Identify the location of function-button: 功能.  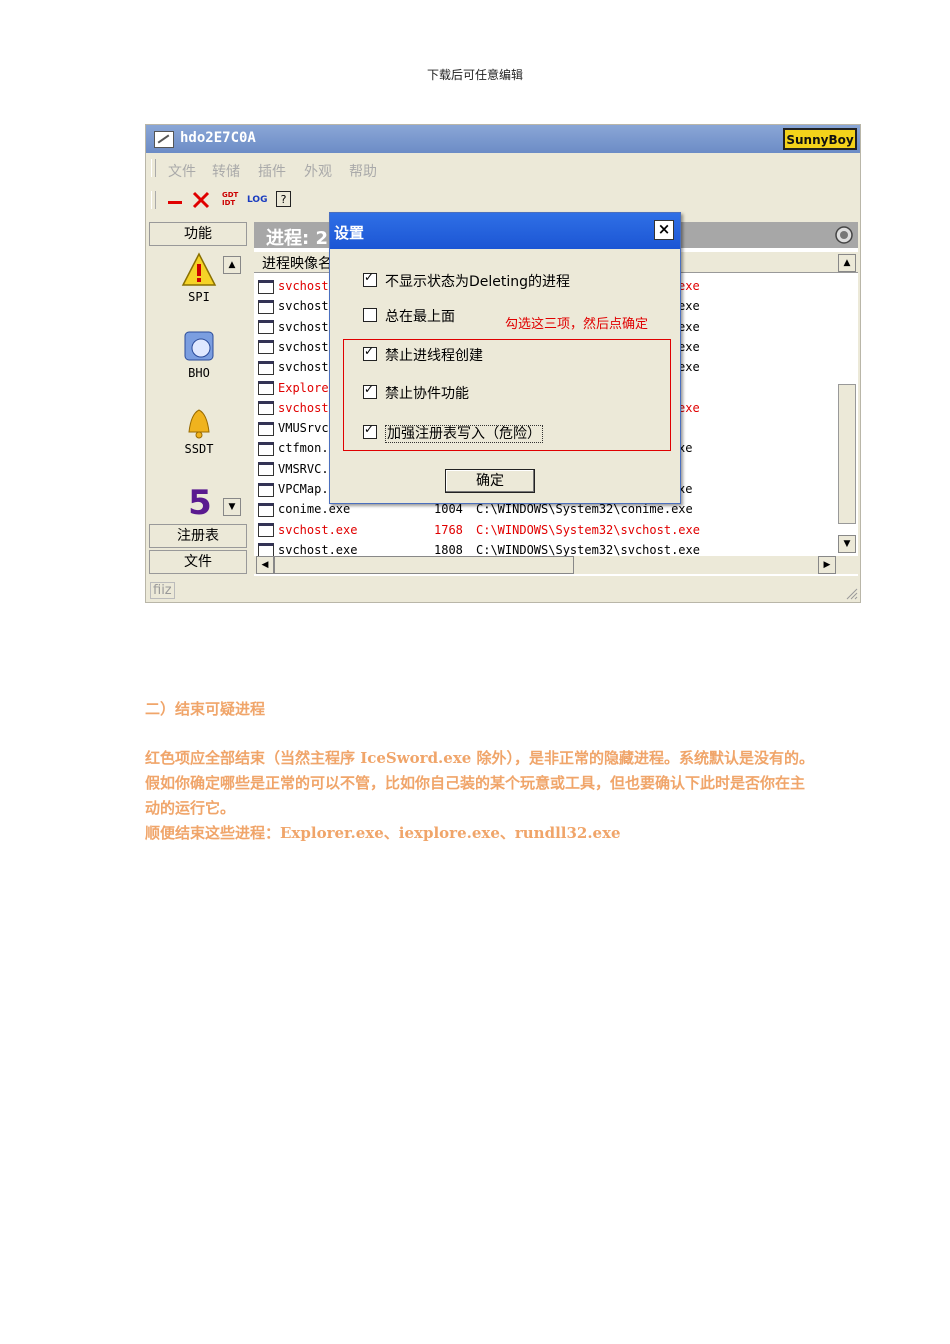
(198, 234).